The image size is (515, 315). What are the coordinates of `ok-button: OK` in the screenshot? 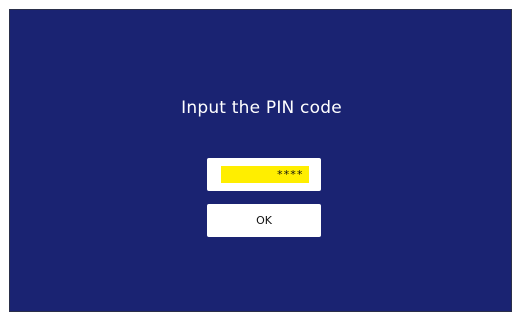 It's located at (264, 220).